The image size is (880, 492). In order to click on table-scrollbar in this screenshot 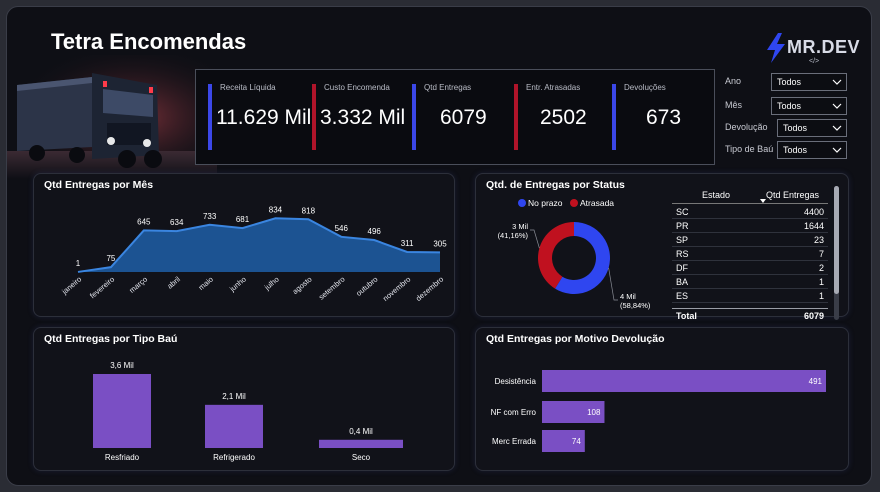, I will do `click(836, 253)`.